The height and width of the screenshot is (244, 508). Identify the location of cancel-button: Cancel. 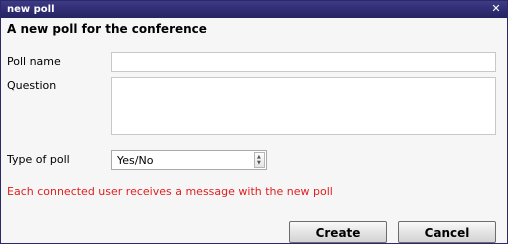
(447, 232).